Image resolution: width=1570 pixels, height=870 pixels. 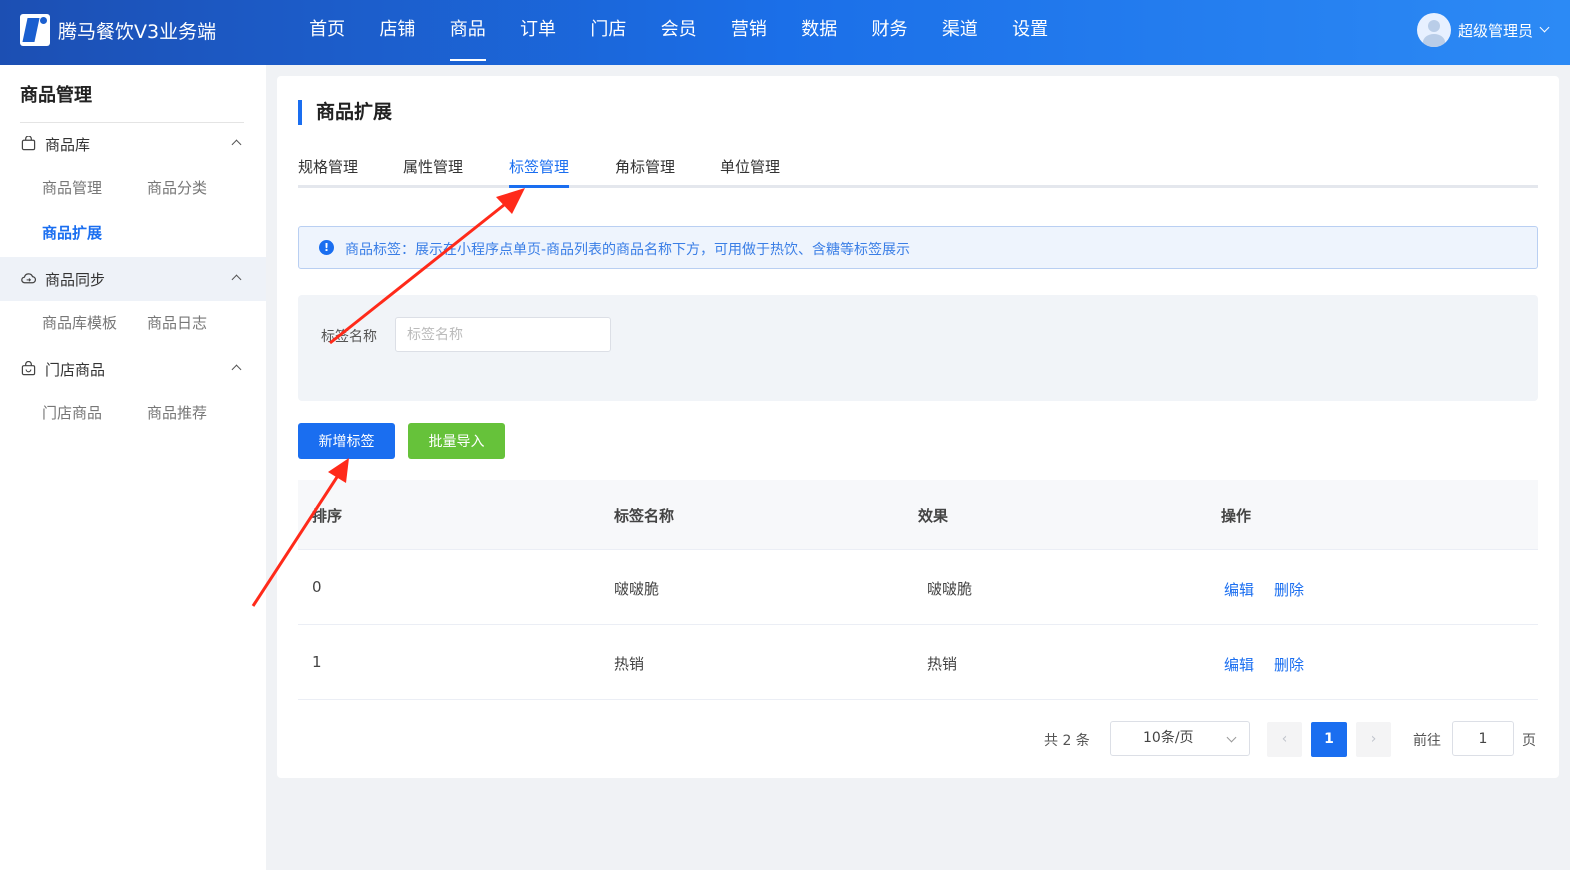 What do you see at coordinates (72, 187) in the screenshot?
I see `sidebar-item-product-management: 商品管理` at bounding box center [72, 187].